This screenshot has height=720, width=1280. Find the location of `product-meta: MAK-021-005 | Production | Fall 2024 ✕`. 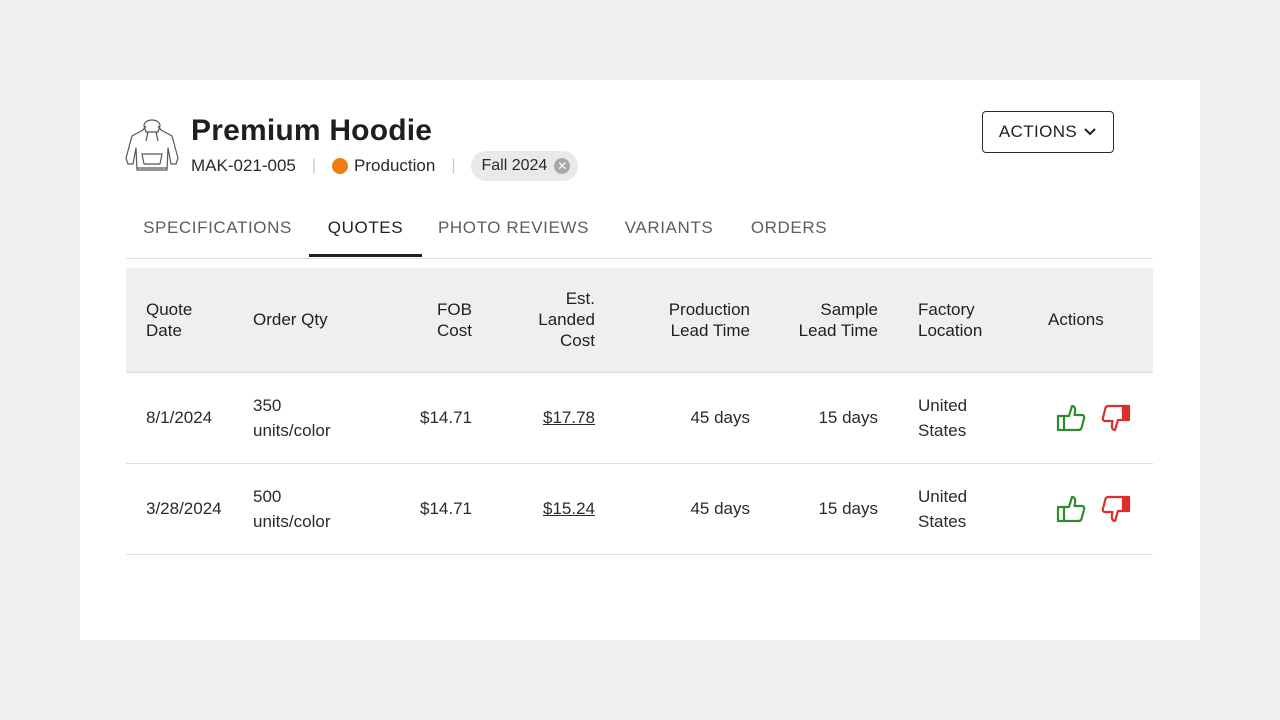

product-meta: MAK-021-005 | Production | Fall 2024 ✕ is located at coordinates (385, 166).